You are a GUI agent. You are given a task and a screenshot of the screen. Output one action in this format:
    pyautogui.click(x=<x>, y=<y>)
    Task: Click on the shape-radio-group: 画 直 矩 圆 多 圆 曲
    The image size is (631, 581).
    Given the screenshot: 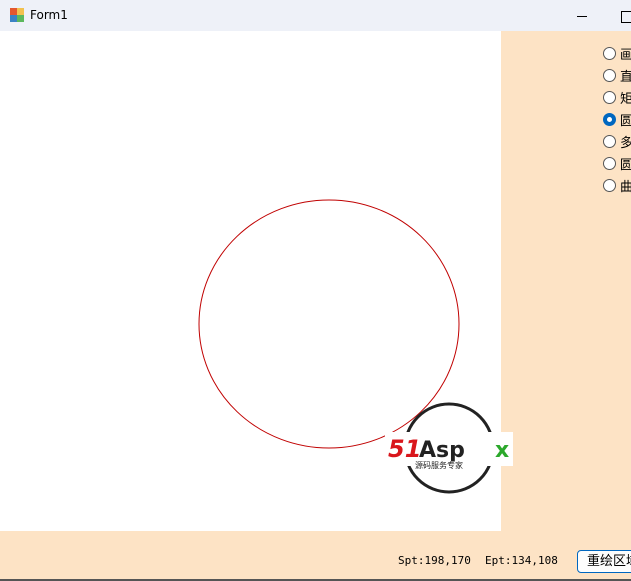 What is the action you would take?
    pyautogui.click(x=617, y=119)
    